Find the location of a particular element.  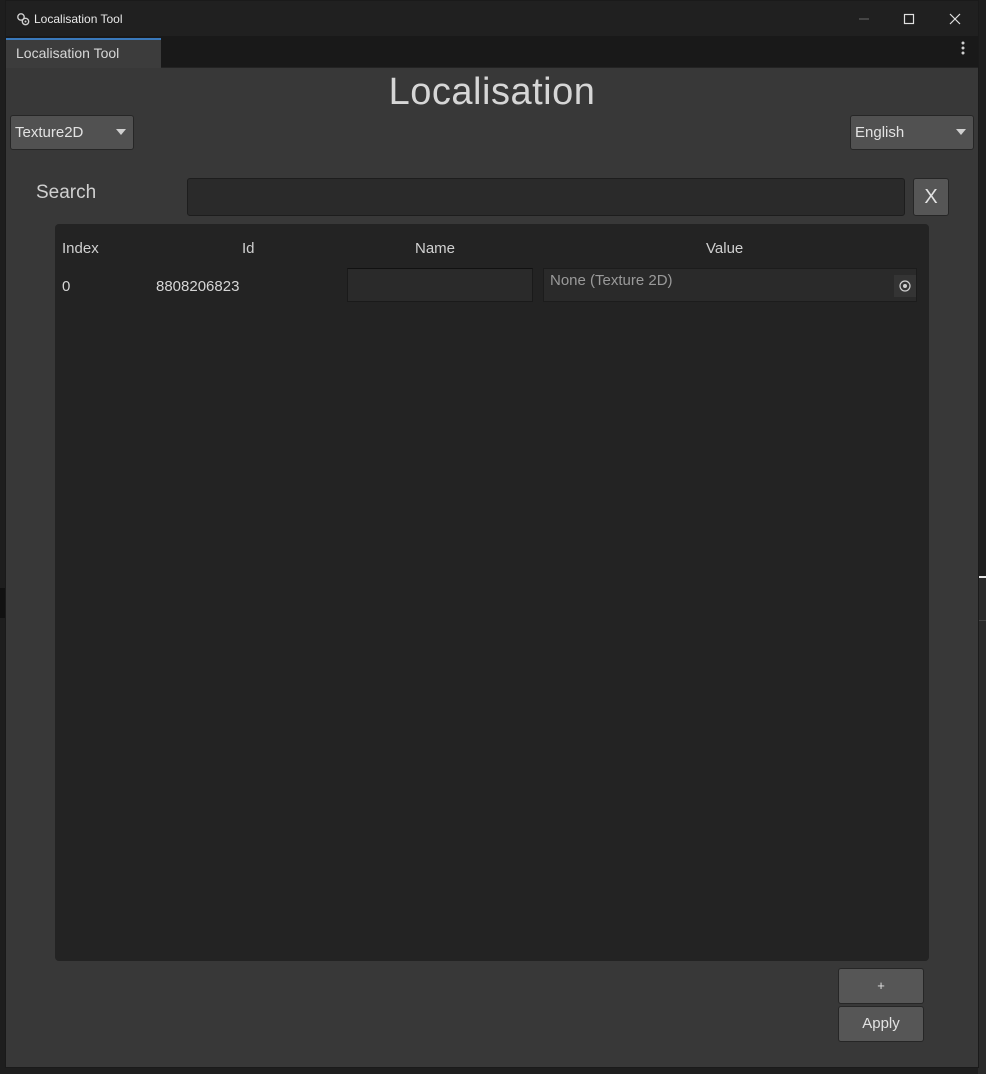

unity-app-icon is located at coordinates (23, 19).